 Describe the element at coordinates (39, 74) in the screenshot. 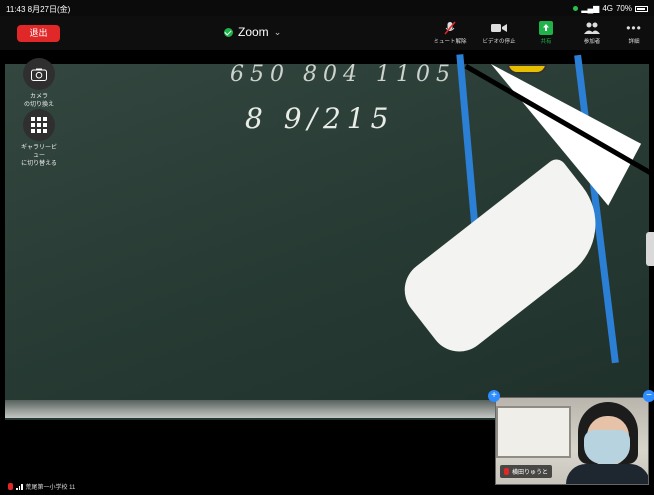

I see `camera-switch-icon` at that location.